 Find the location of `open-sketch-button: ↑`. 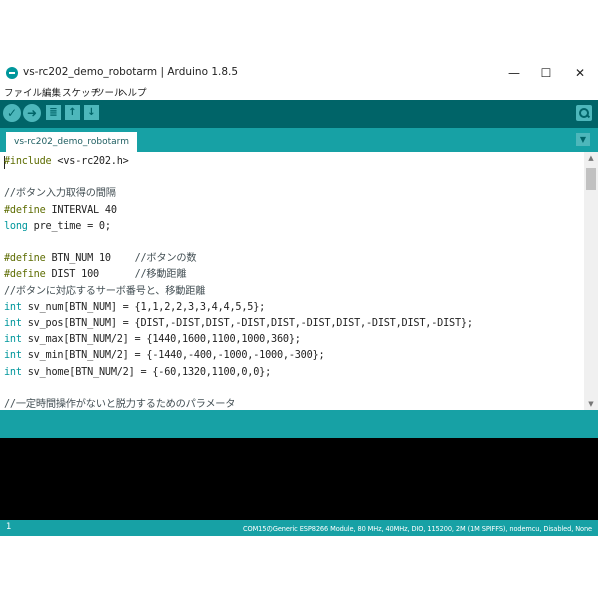

open-sketch-button: ↑ is located at coordinates (72, 112).